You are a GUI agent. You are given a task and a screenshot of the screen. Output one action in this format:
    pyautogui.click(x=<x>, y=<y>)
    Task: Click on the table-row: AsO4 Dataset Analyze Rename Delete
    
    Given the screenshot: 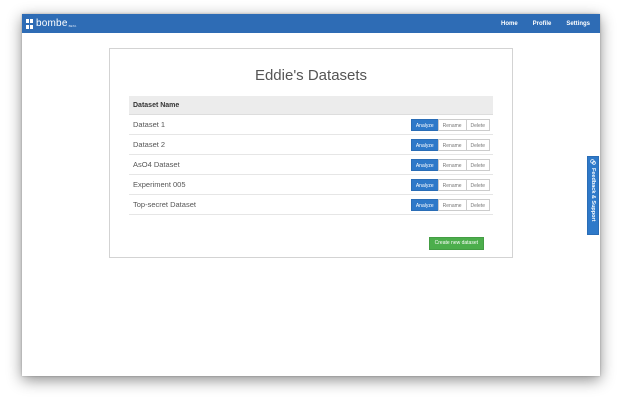 What is the action you would take?
    pyautogui.click(x=311, y=165)
    